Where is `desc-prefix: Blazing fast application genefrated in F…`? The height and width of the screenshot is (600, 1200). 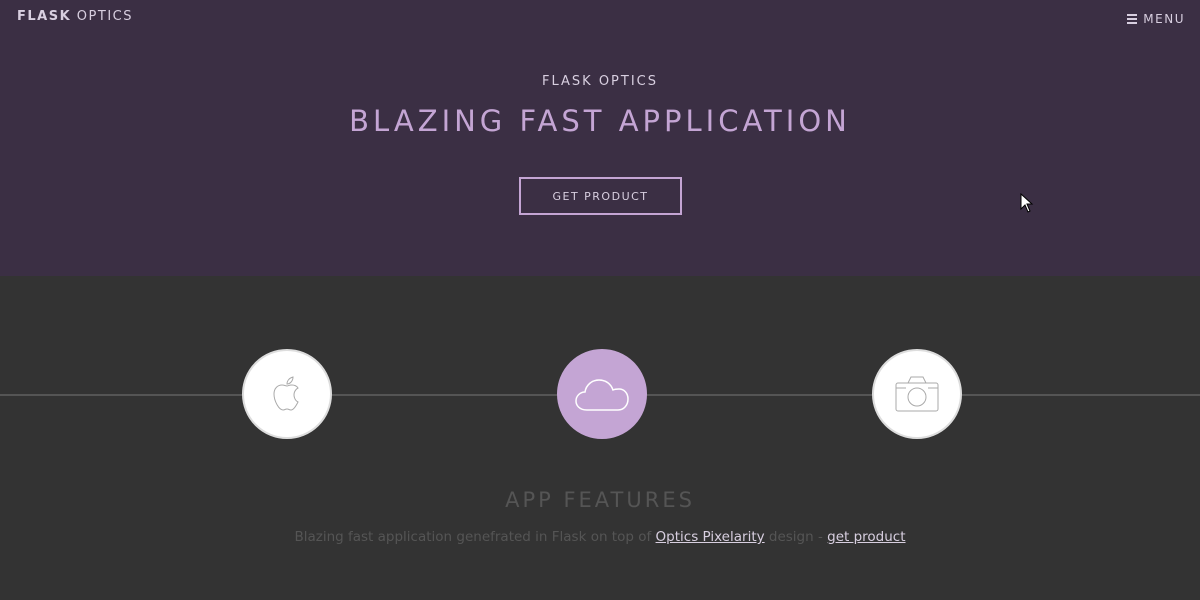 desc-prefix: Blazing fast application genefrated in F… is located at coordinates (475, 537).